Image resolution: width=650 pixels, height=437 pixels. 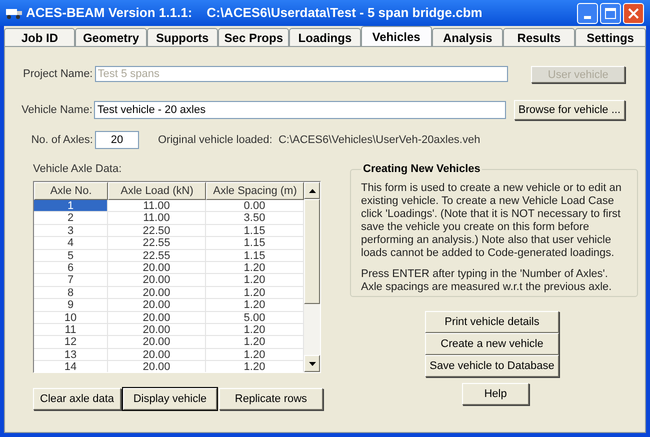 What do you see at coordinates (71, 317) in the screenshot?
I see `table-cell: 10` at bounding box center [71, 317].